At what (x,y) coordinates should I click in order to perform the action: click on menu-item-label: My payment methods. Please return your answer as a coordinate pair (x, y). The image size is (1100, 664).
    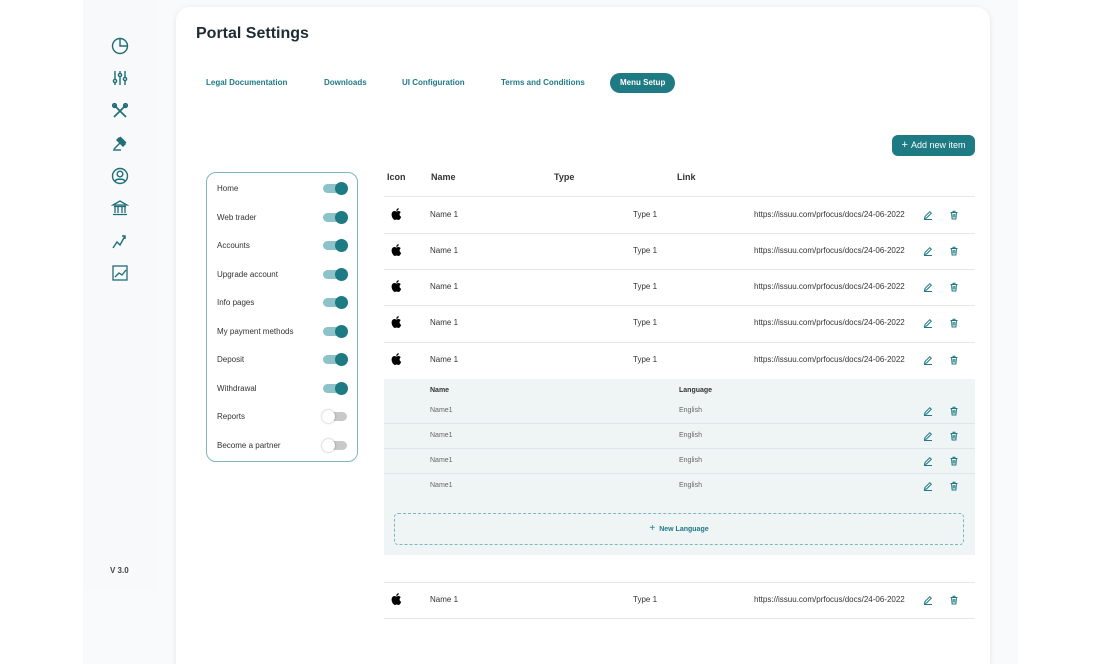
    Looking at the image, I should click on (255, 331).